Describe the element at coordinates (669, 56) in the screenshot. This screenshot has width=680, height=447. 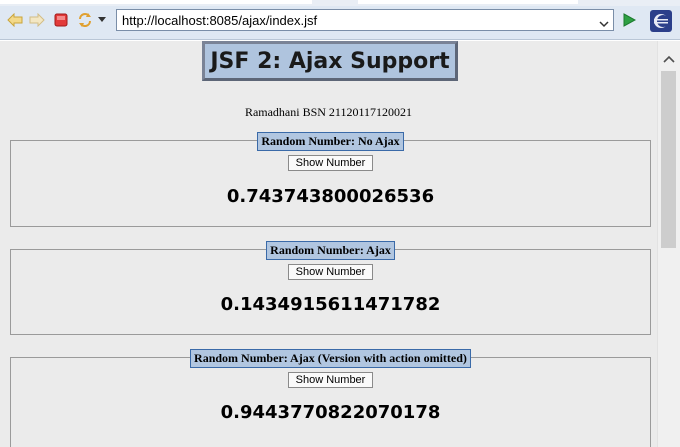
I see `scroll-up-icon` at that location.